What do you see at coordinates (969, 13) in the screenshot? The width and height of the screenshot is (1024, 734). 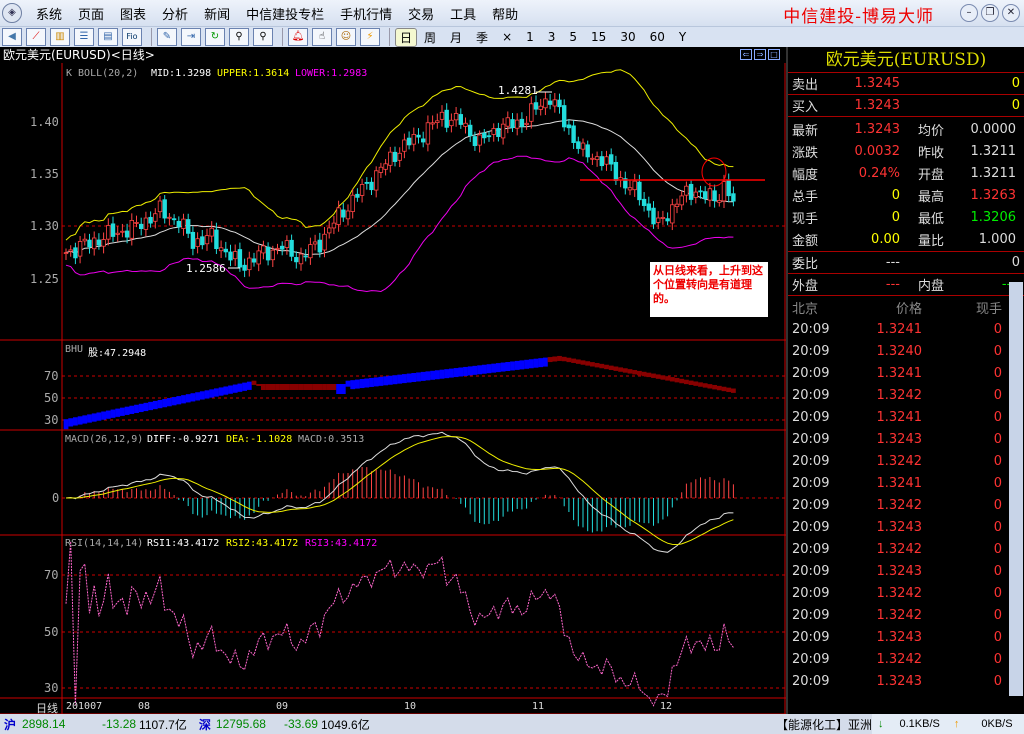 I see `minimize-icon: –` at bounding box center [969, 13].